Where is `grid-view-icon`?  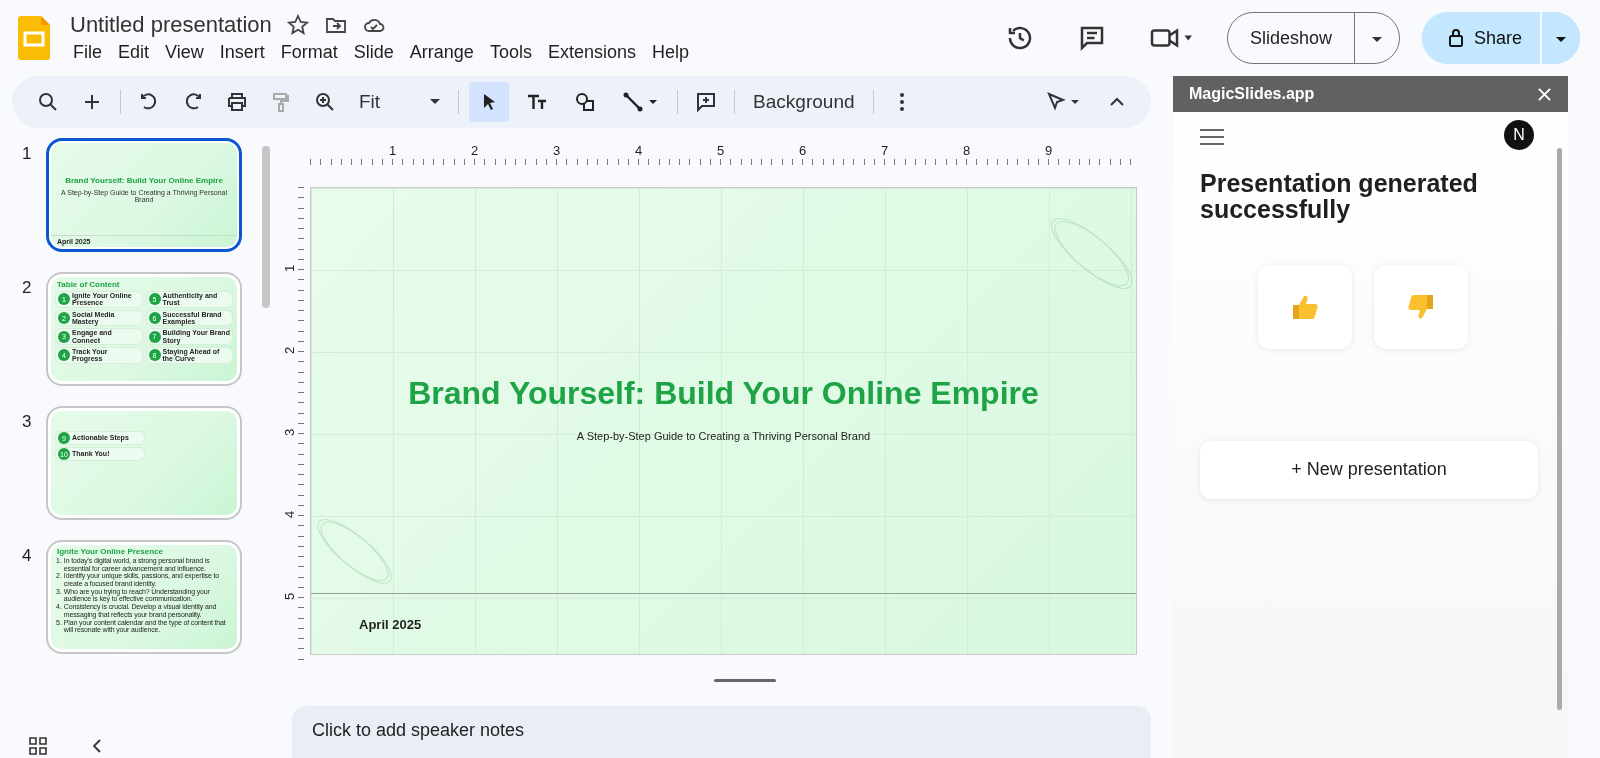 grid-view-icon is located at coordinates (38, 746).